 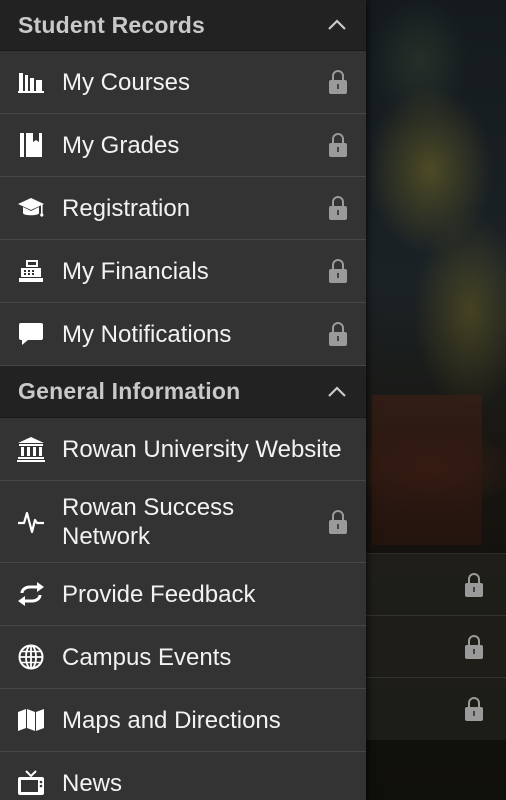 What do you see at coordinates (31, 657) in the screenshot?
I see `globe-icon` at bounding box center [31, 657].